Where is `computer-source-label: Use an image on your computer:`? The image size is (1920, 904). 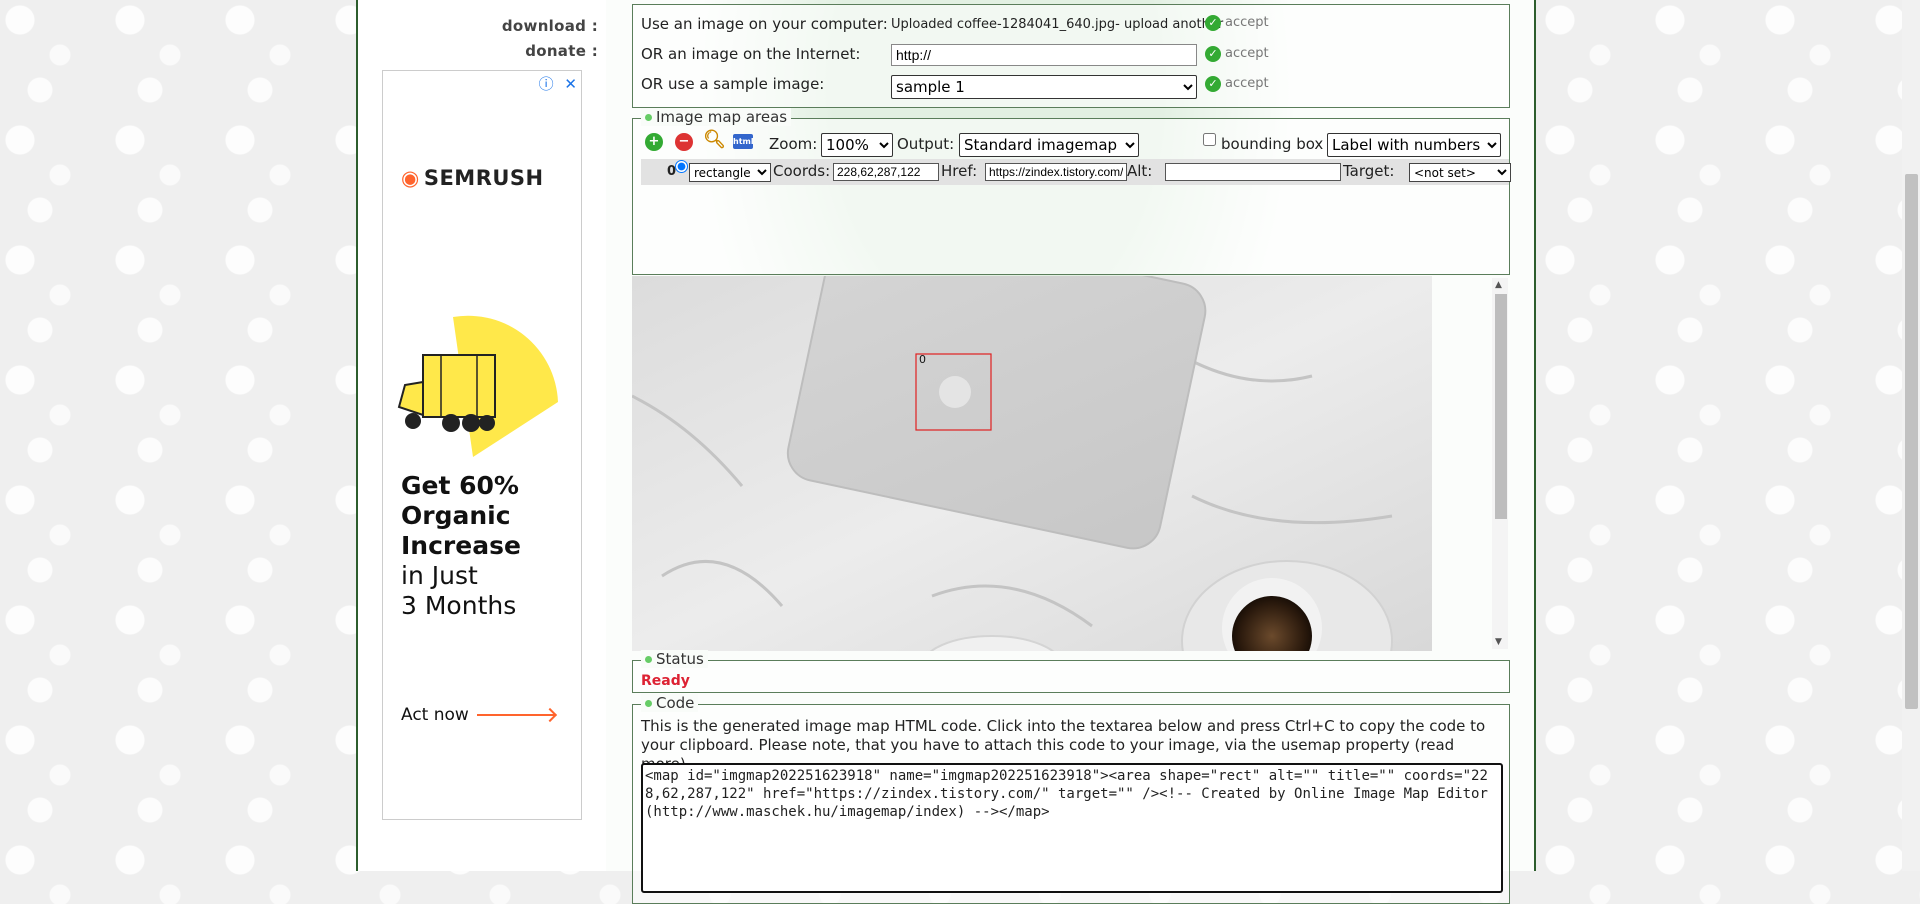
computer-source-label: Use an image on your computer: is located at coordinates (764, 24).